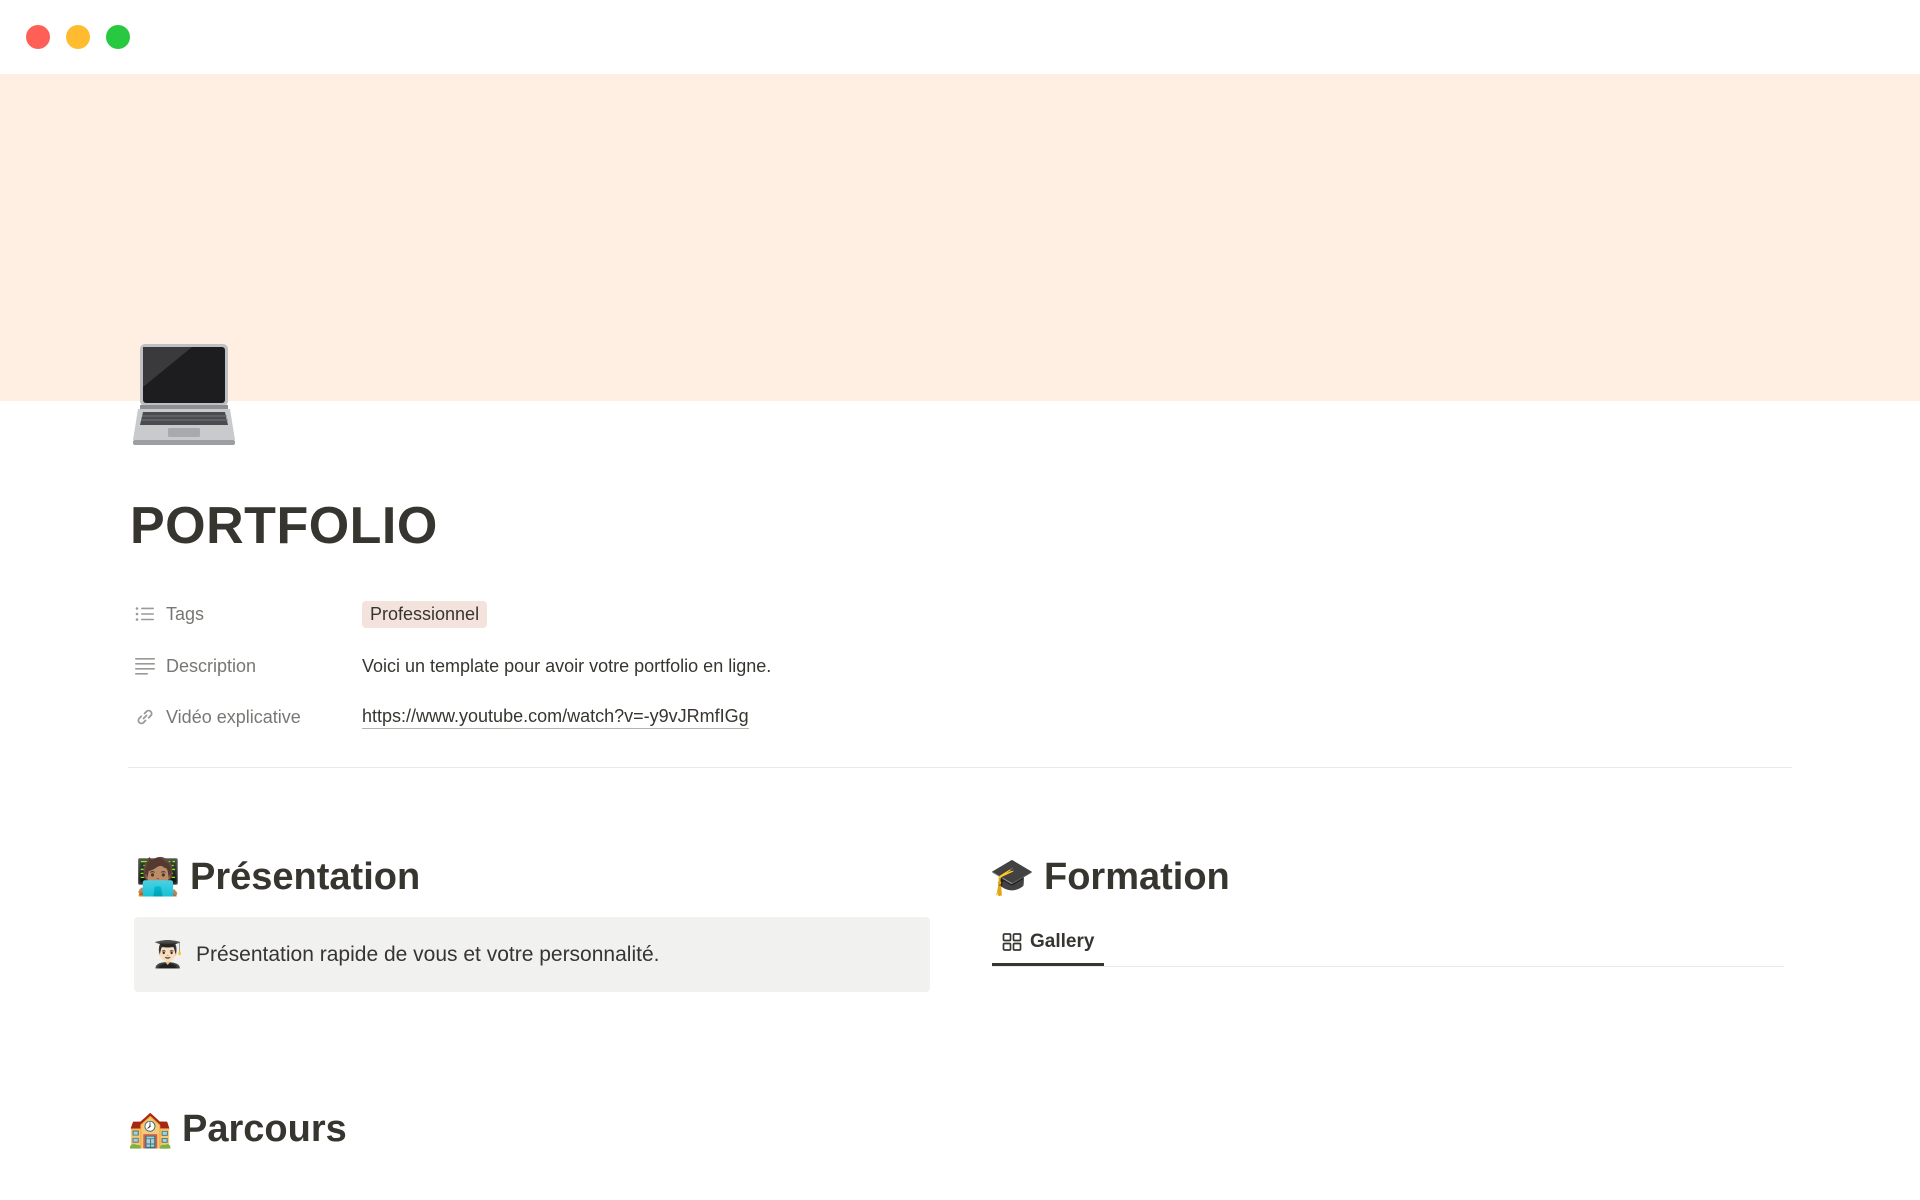 The image size is (1920, 1200). What do you see at coordinates (158, 876) in the screenshot?
I see `technologist-icon: 🧑🏽‍💻` at bounding box center [158, 876].